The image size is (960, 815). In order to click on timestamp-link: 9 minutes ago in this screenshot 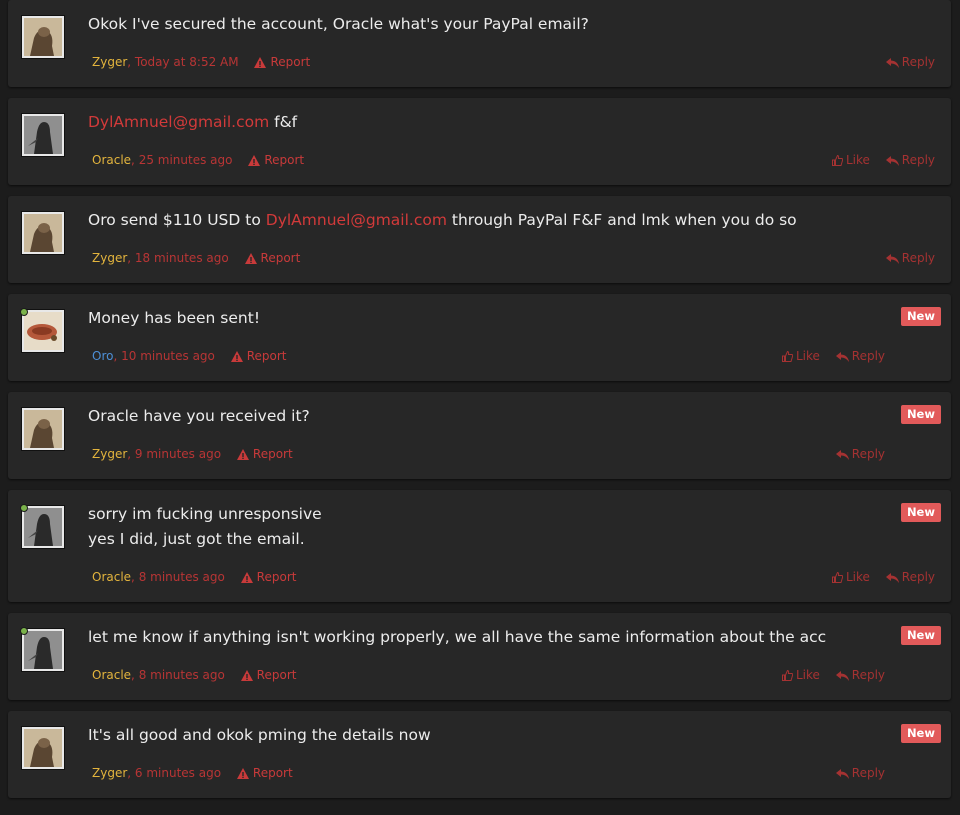, I will do `click(178, 454)`.